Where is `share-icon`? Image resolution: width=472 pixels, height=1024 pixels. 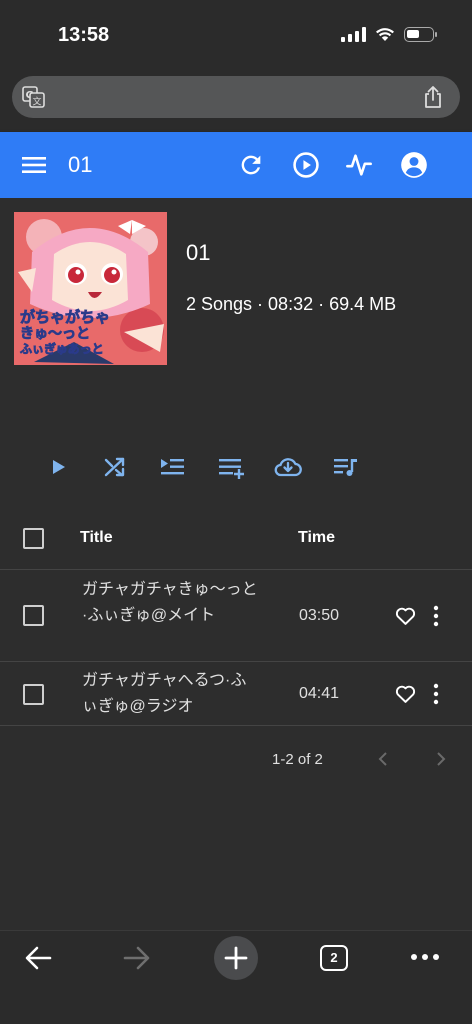 share-icon is located at coordinates (433, 97).